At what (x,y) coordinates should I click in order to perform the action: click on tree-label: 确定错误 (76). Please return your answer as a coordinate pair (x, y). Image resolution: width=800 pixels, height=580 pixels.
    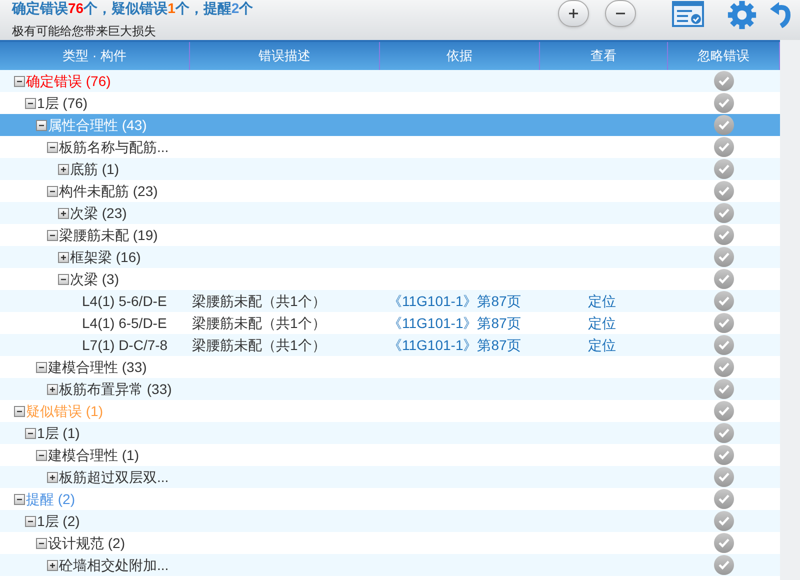
    Looking at the image, I should click on (68, 81).